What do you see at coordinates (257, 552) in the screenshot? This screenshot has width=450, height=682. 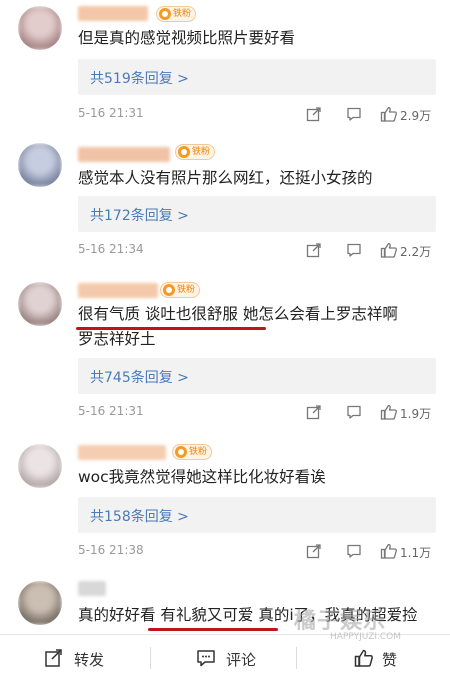 I see `comment-meta: 5-16 21:38 1.1万` at bounding box center [257, 552].